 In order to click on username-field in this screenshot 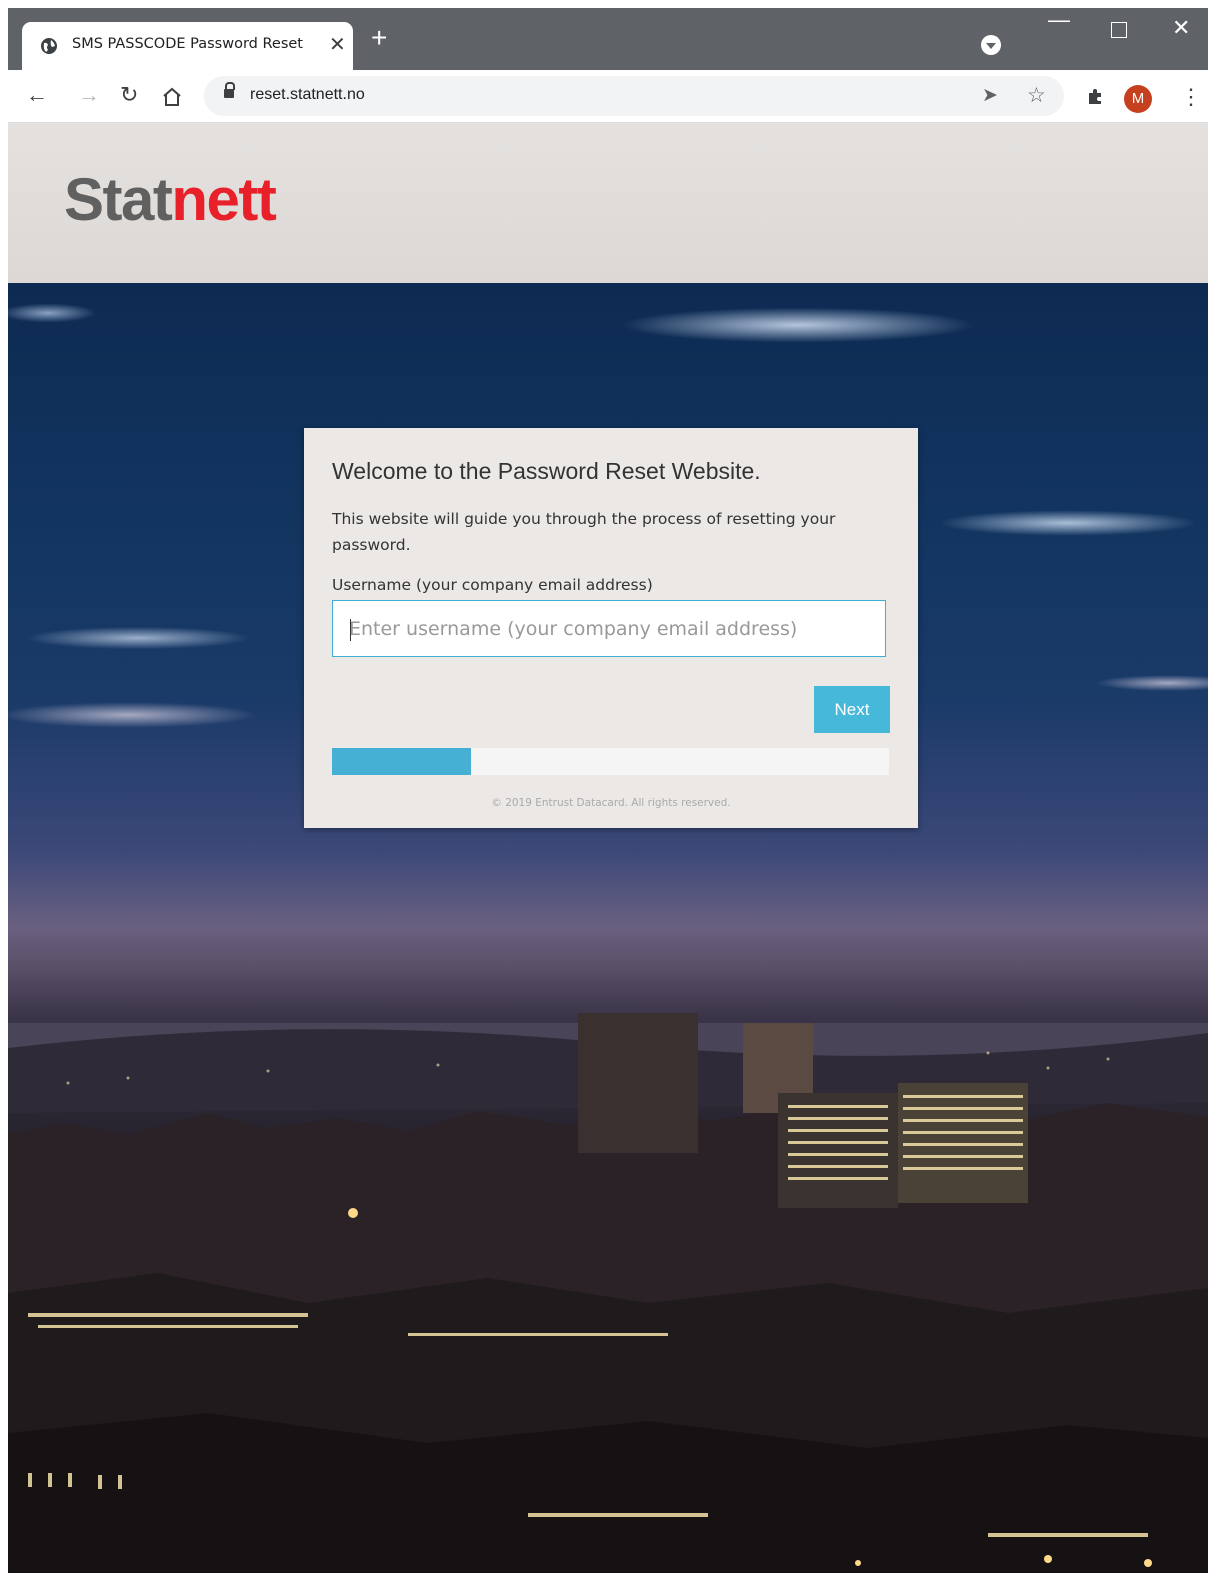, I will do `click(609, 628)`.